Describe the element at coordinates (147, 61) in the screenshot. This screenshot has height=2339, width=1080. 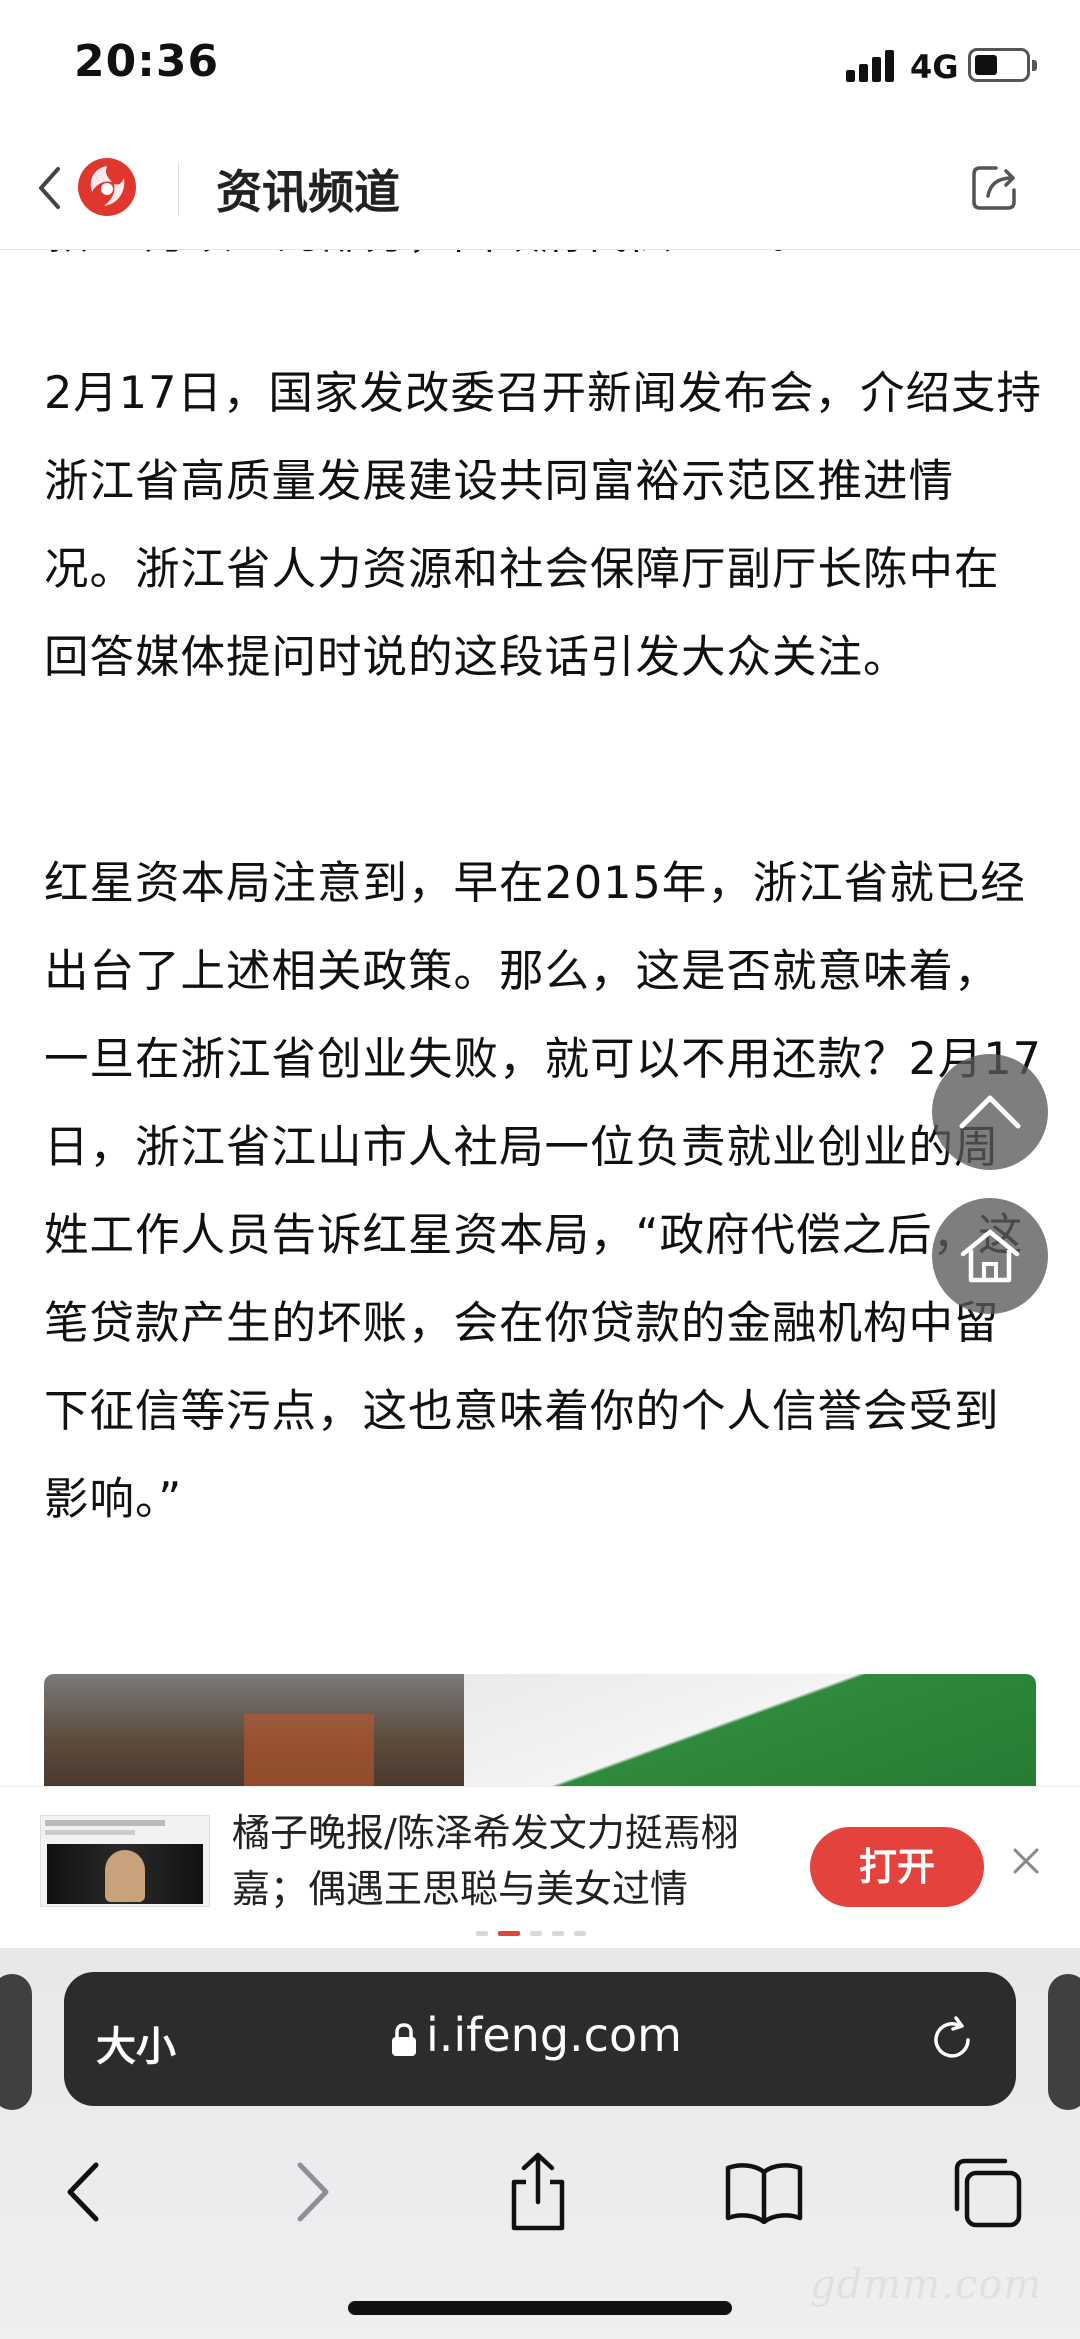
I see `status-time: 20:36` at that location.